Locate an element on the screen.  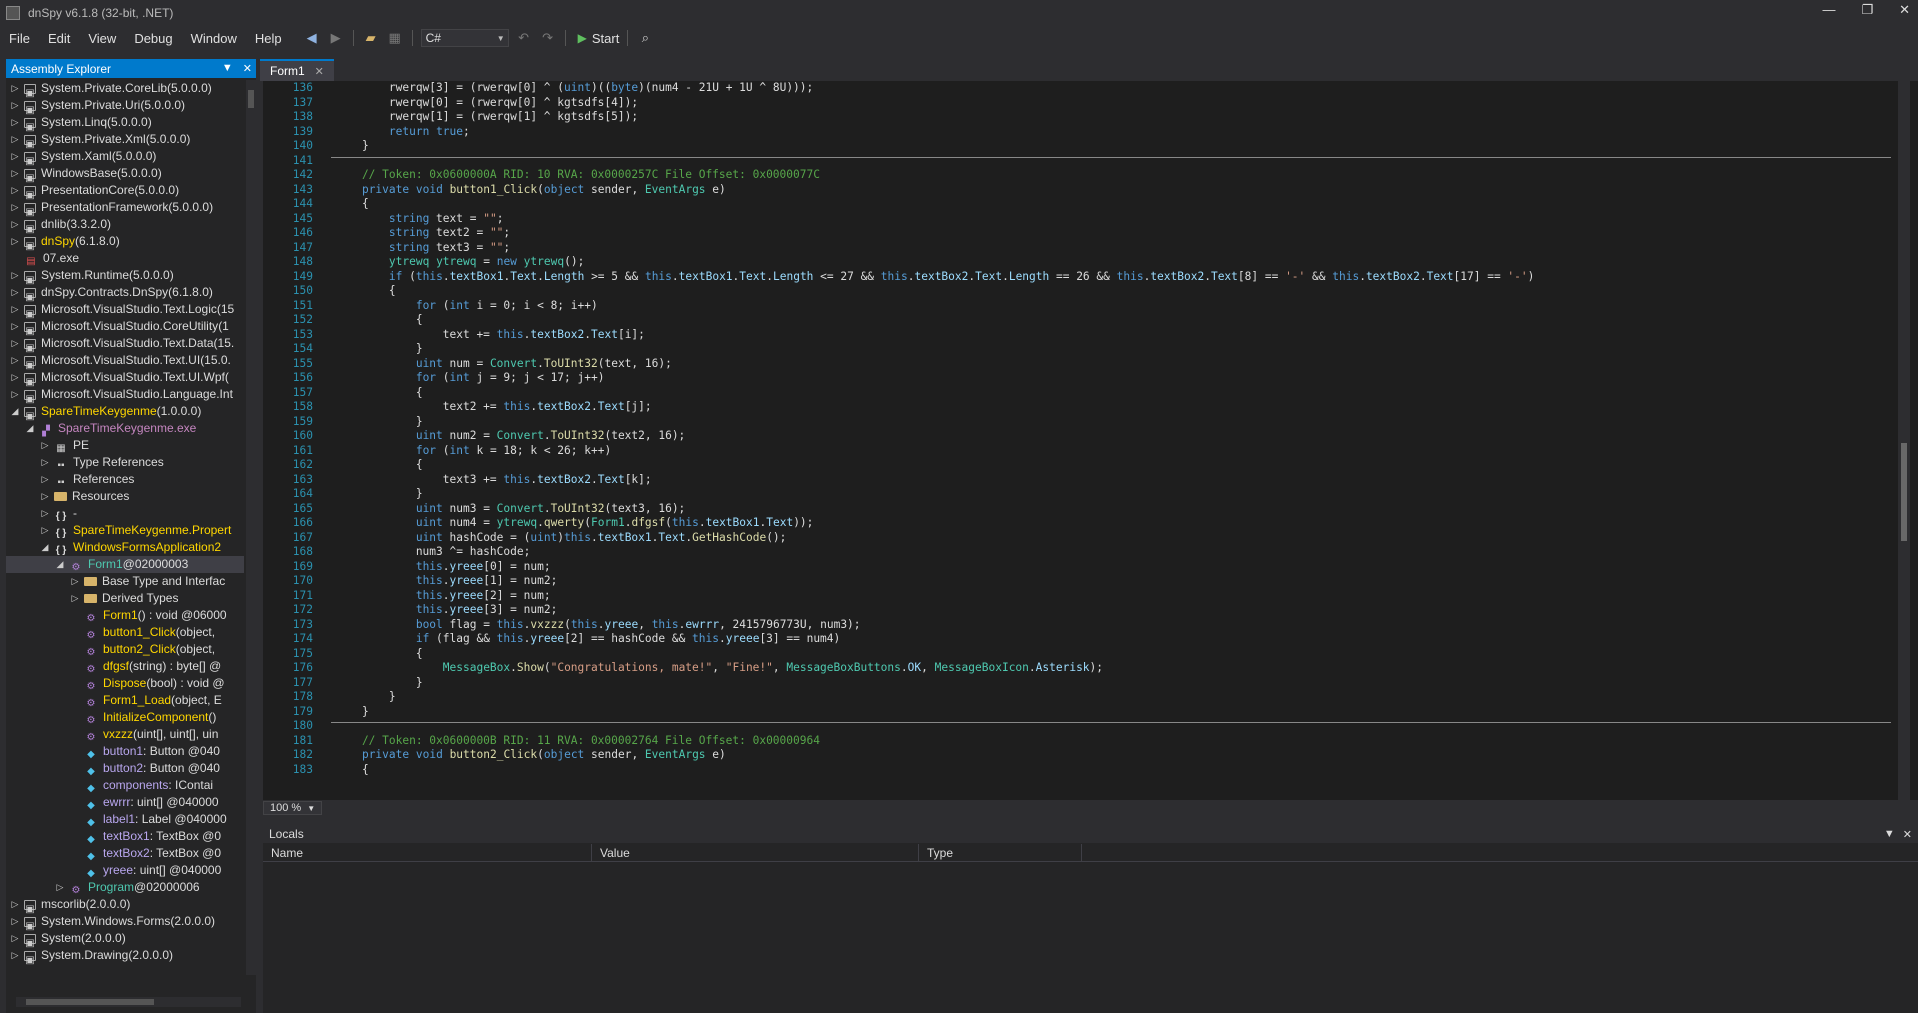
minimize-icon: — is located at coordinates (1828, 10).